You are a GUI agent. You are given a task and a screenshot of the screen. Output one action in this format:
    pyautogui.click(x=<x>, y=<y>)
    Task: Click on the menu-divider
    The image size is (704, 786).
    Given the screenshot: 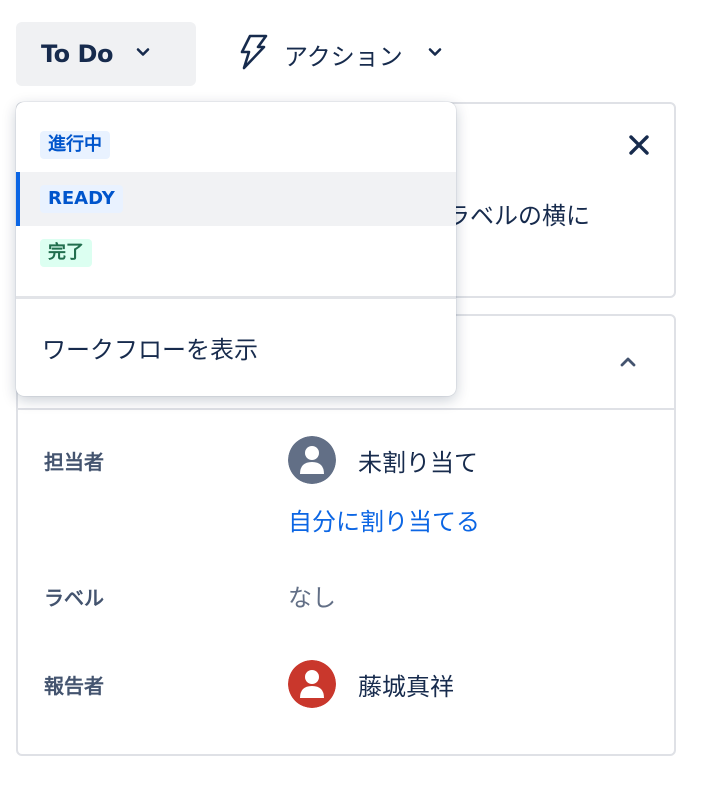 What is the action you would take?
    pyautogui.click(x=236, y=297)
    